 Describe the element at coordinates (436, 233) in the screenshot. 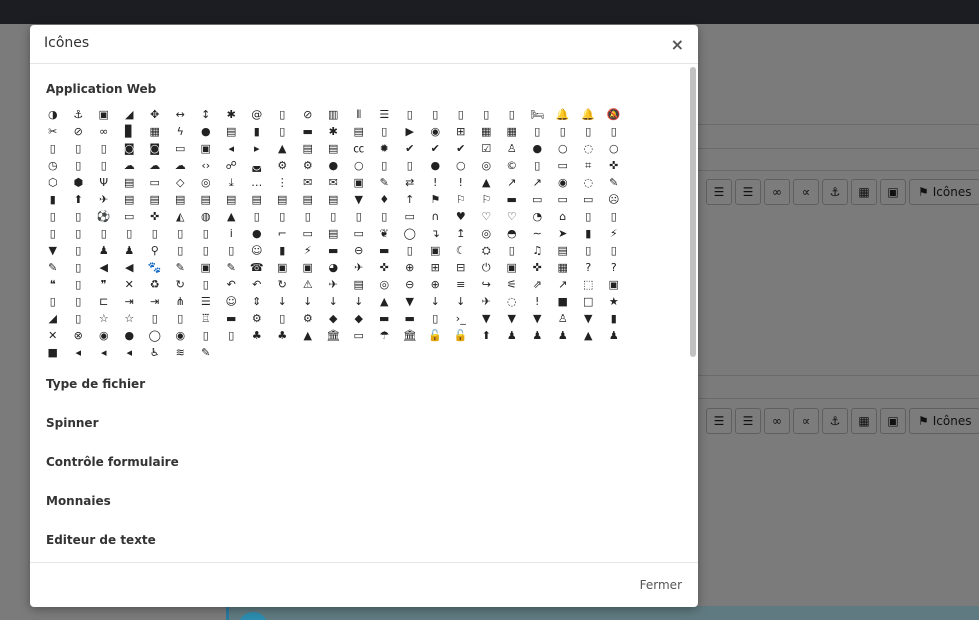

I see `icon-option: ↴` at that location.